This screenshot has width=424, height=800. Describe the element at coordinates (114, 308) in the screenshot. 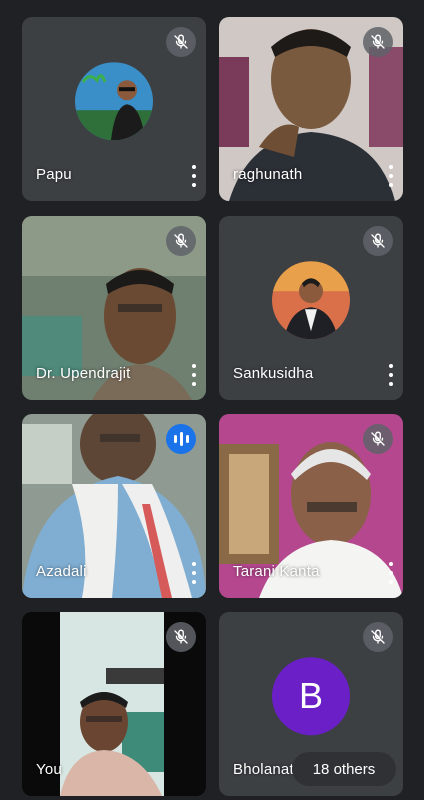

I see `participant-tile-upendrajit: Dr. Upendrajit` at that location.